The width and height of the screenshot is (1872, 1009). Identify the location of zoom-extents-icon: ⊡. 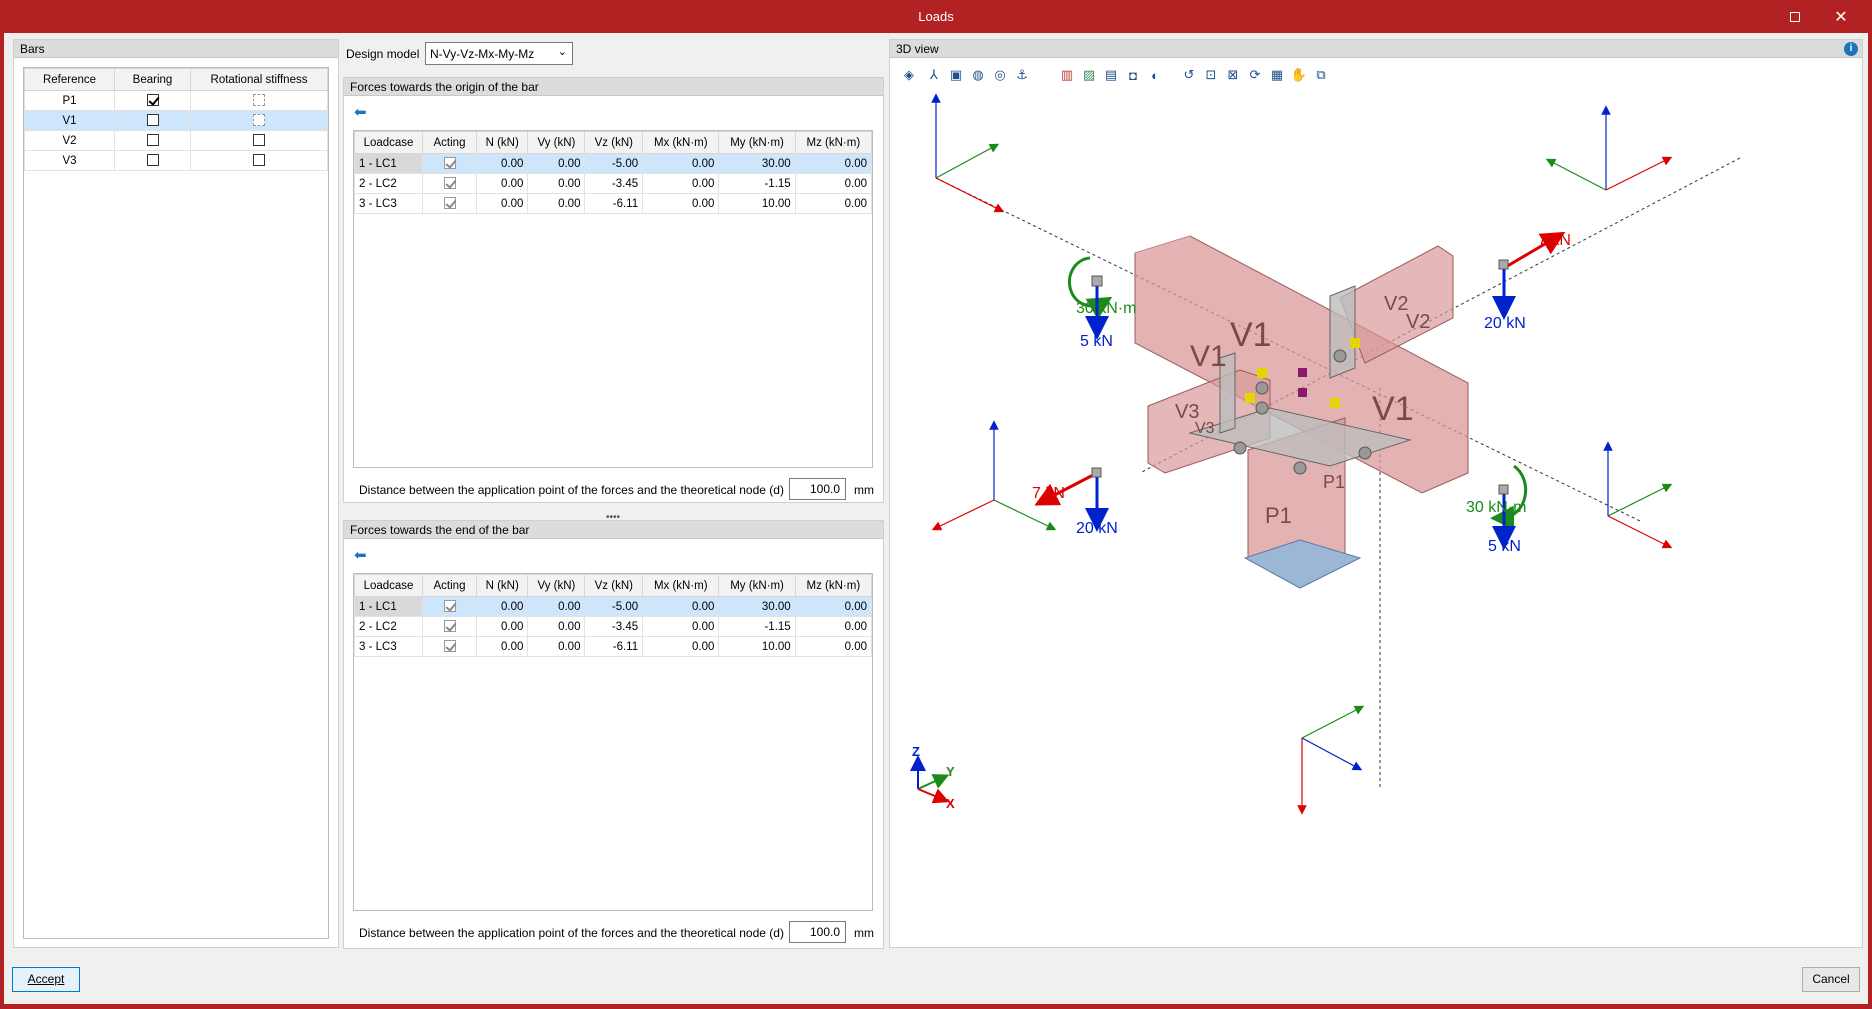
(1211, 75).